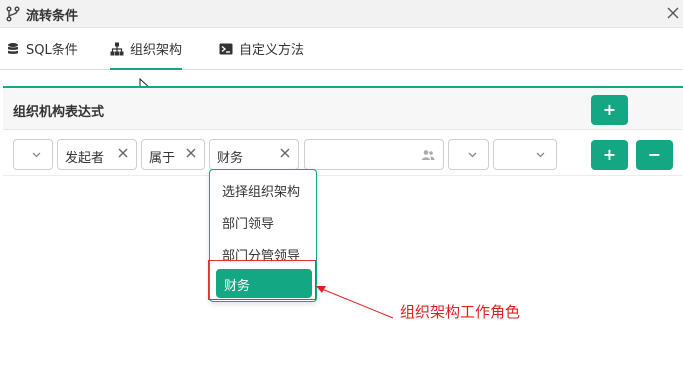  What do you see at coordinates (226, 48) in the screenshot?
I see `terminal-icon` at bounding box center [226, 48].